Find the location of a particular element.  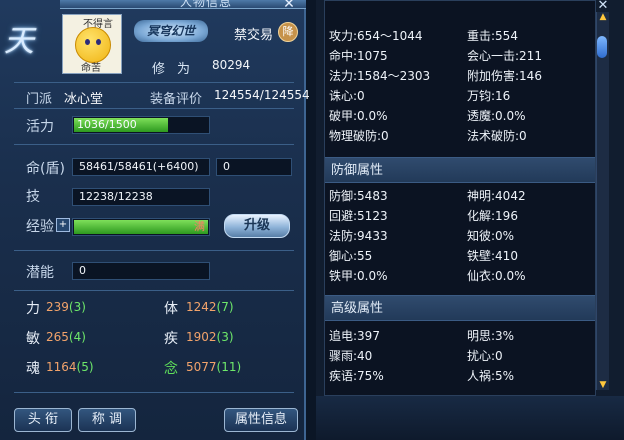

exp-bar-fill is located at coordinates (141, 227).